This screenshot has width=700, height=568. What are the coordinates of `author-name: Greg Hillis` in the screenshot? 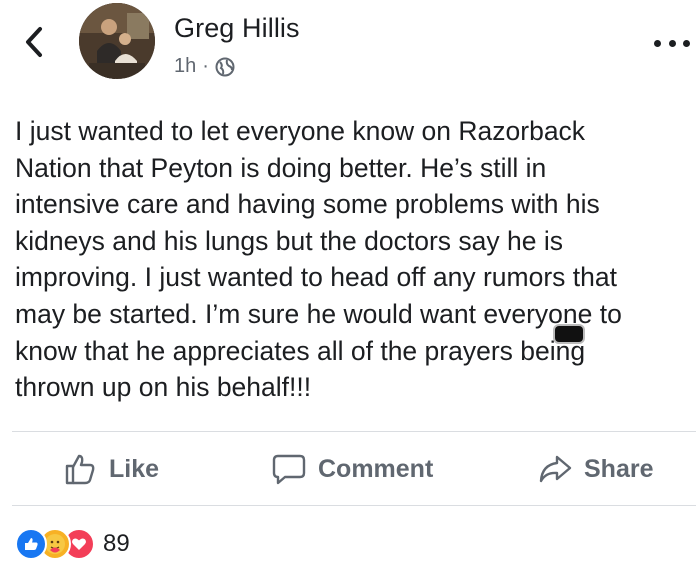 It's located at (237, 28).